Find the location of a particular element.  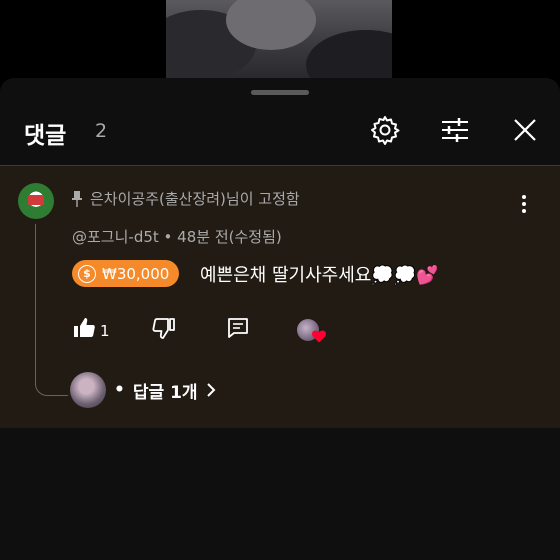

settings-icon is located at coordinates (385, 130).